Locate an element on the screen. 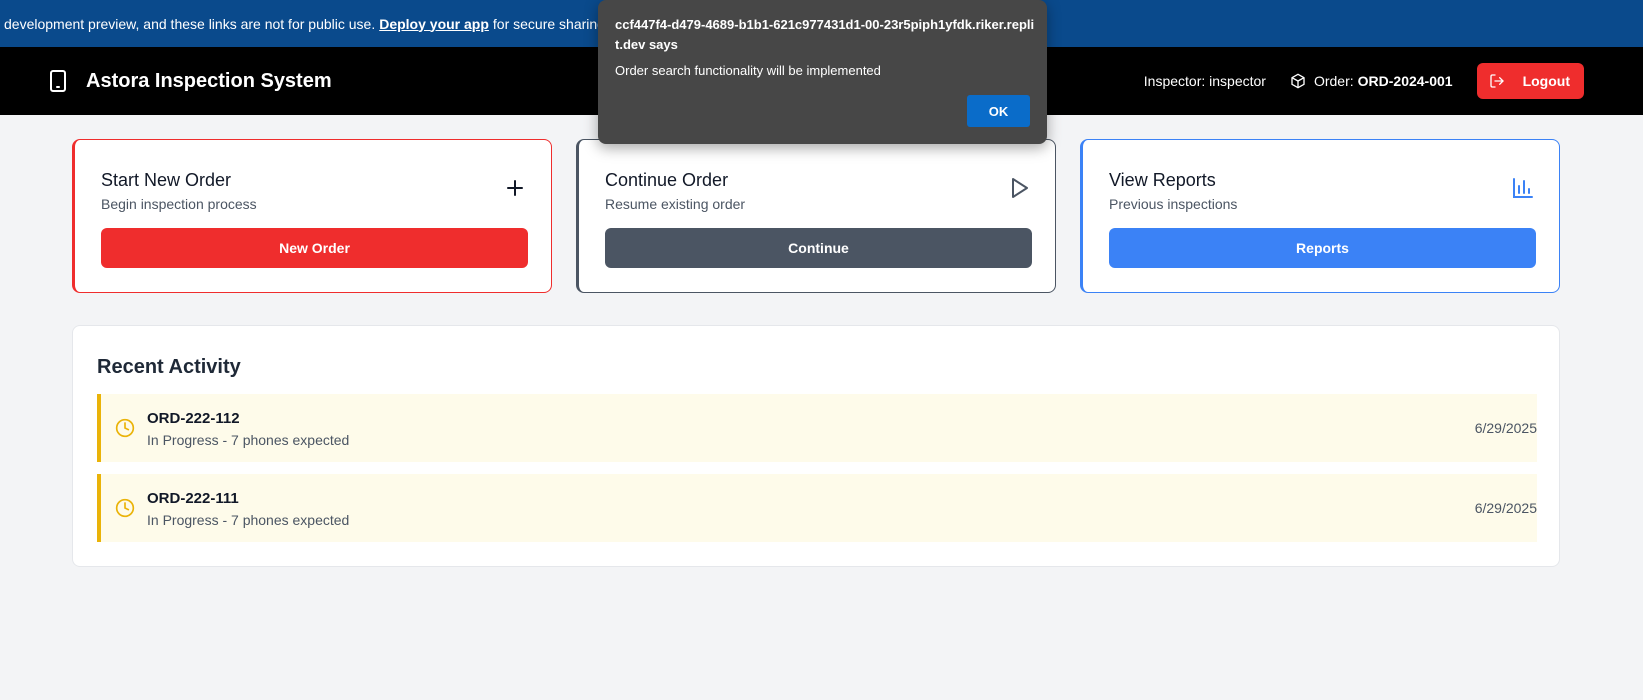 The width and height of the screenshot is (1643, 700). deploy-app-link: Deploy your app is located at coordinates (434, 24).